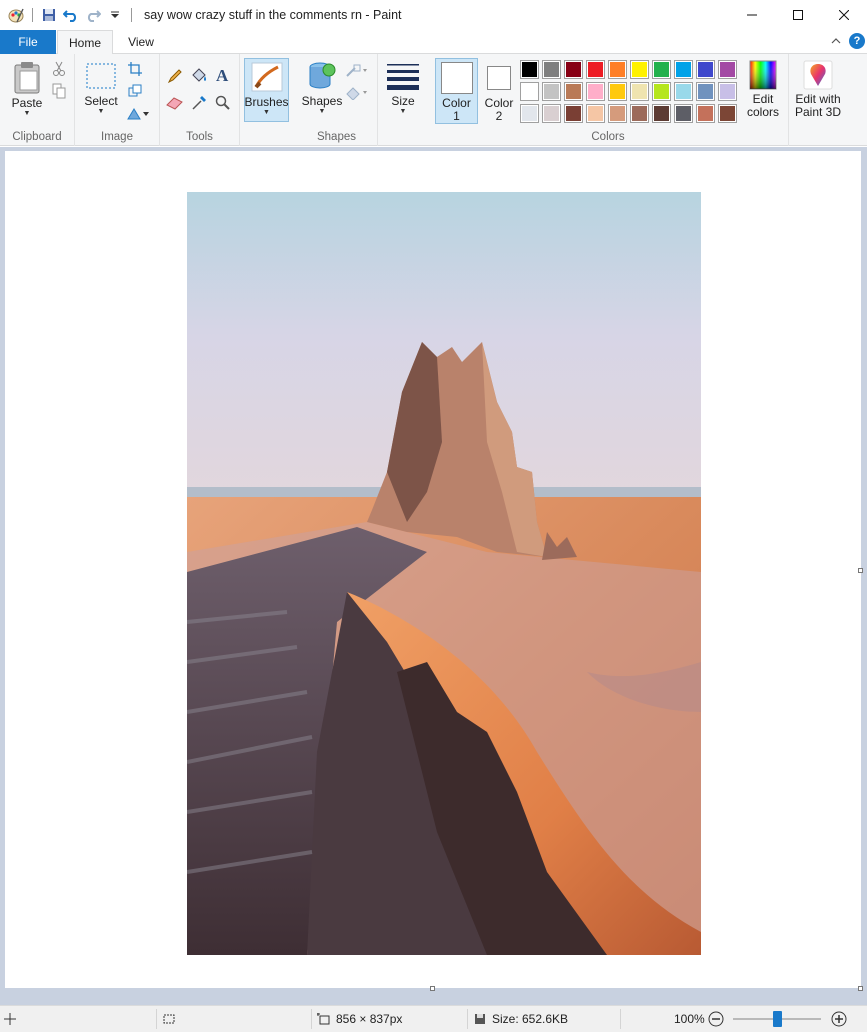 This screenshot has height=1032, width=867. I want to click on clipboard-group: Paste ▼ Clipboard, so click(37, 100).